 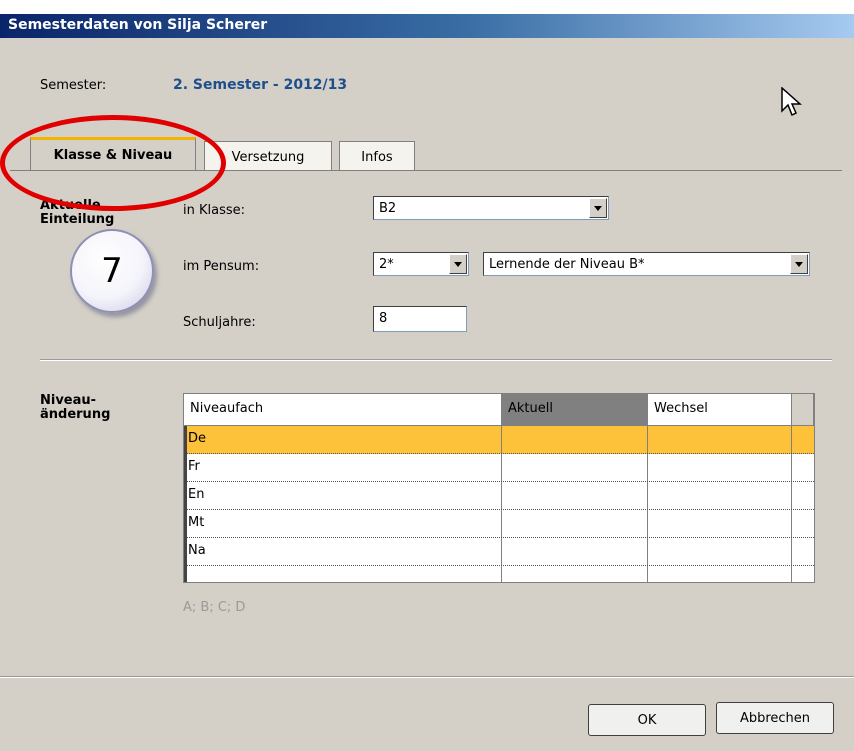 What do you see at coordinates (185, 504) in the screenshot?
I see `grid-row-indicator` at bounding box center [185, 504].